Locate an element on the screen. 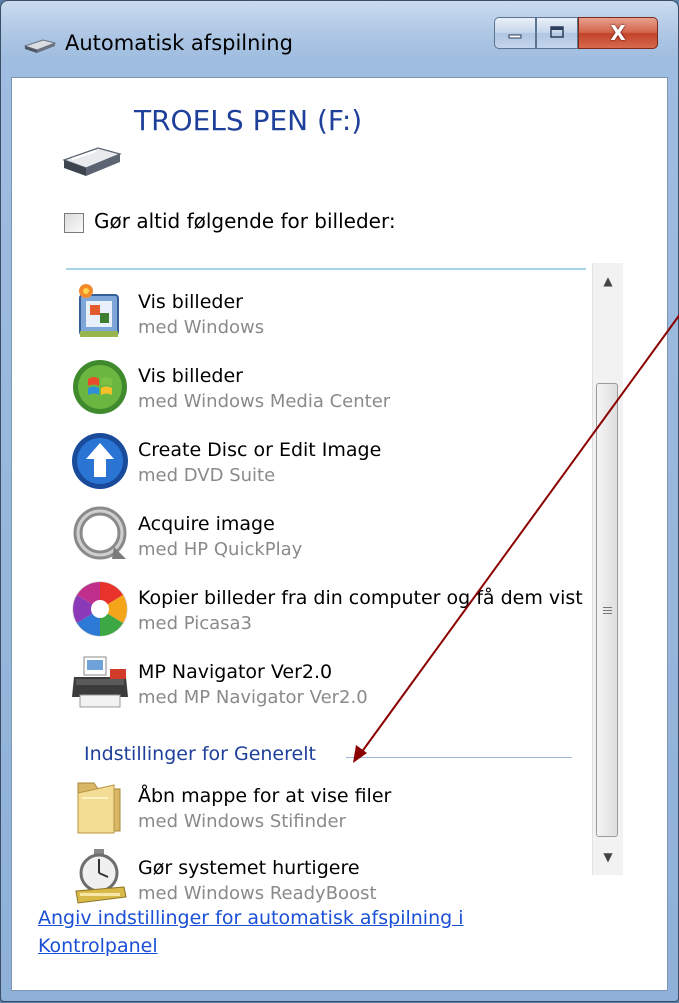  action-subtitle: med DVD Suite is located at coordinates (207, 475).